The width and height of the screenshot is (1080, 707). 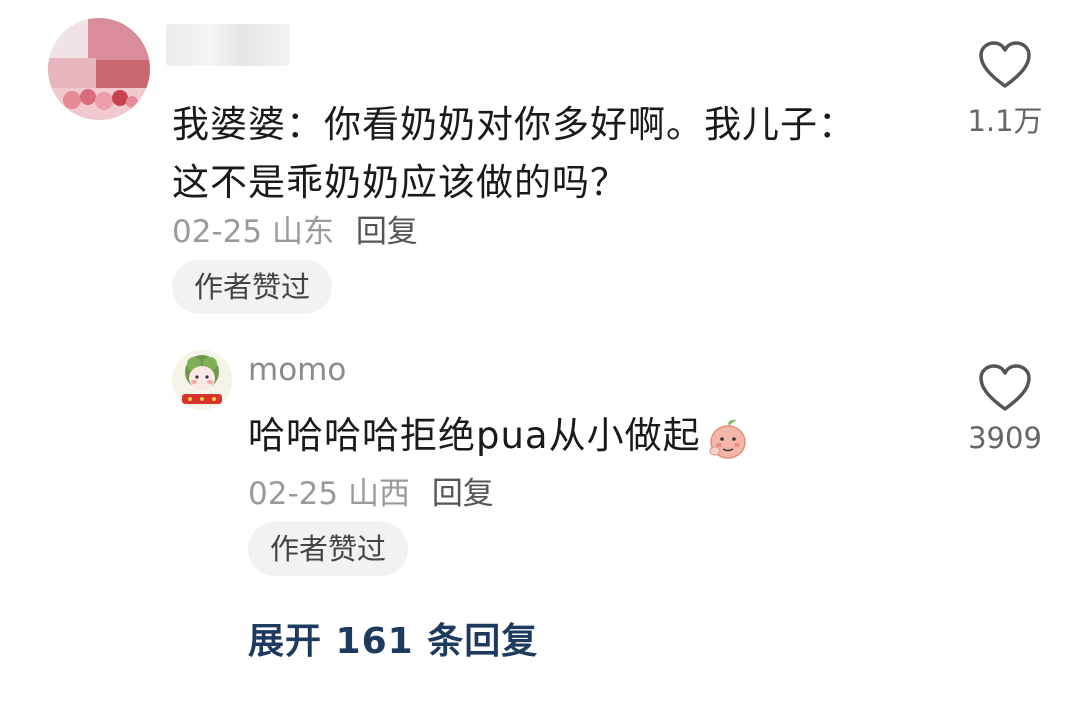 What do you see at coordinates (217, 232) in the screenshot?
I see `comment-date: 02-25` at bounding box center [217, 232].